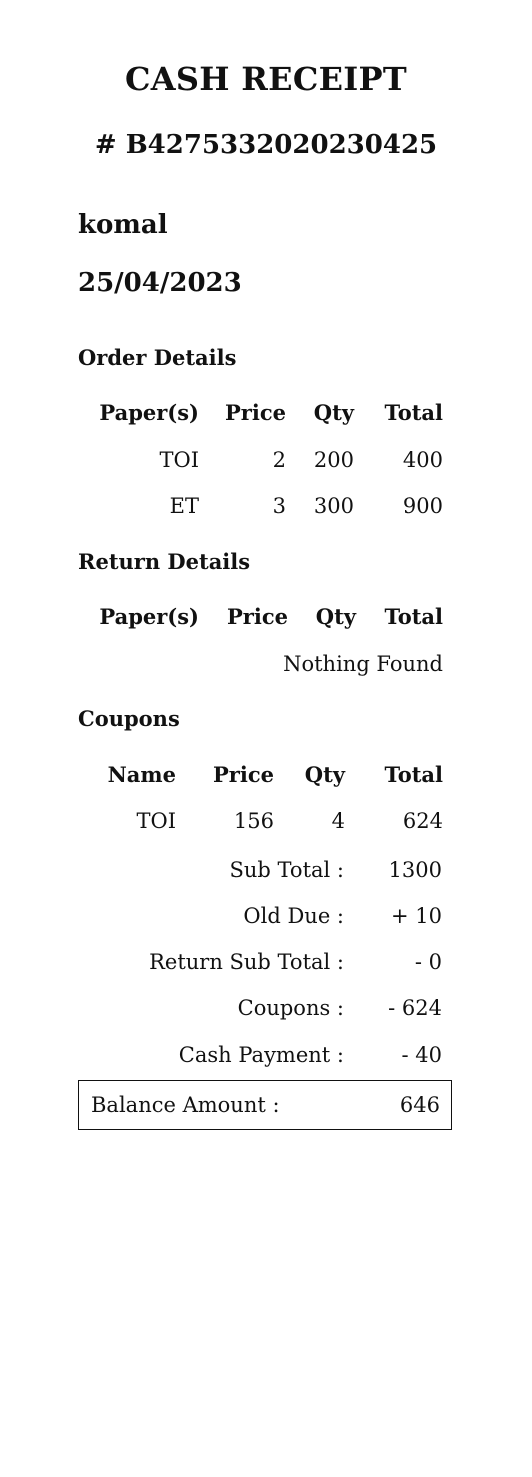  What do you see at coordinates (293, 916) in the screenshot?
I see `old-due-label: Old Due :` at bounding box center [293, 916].